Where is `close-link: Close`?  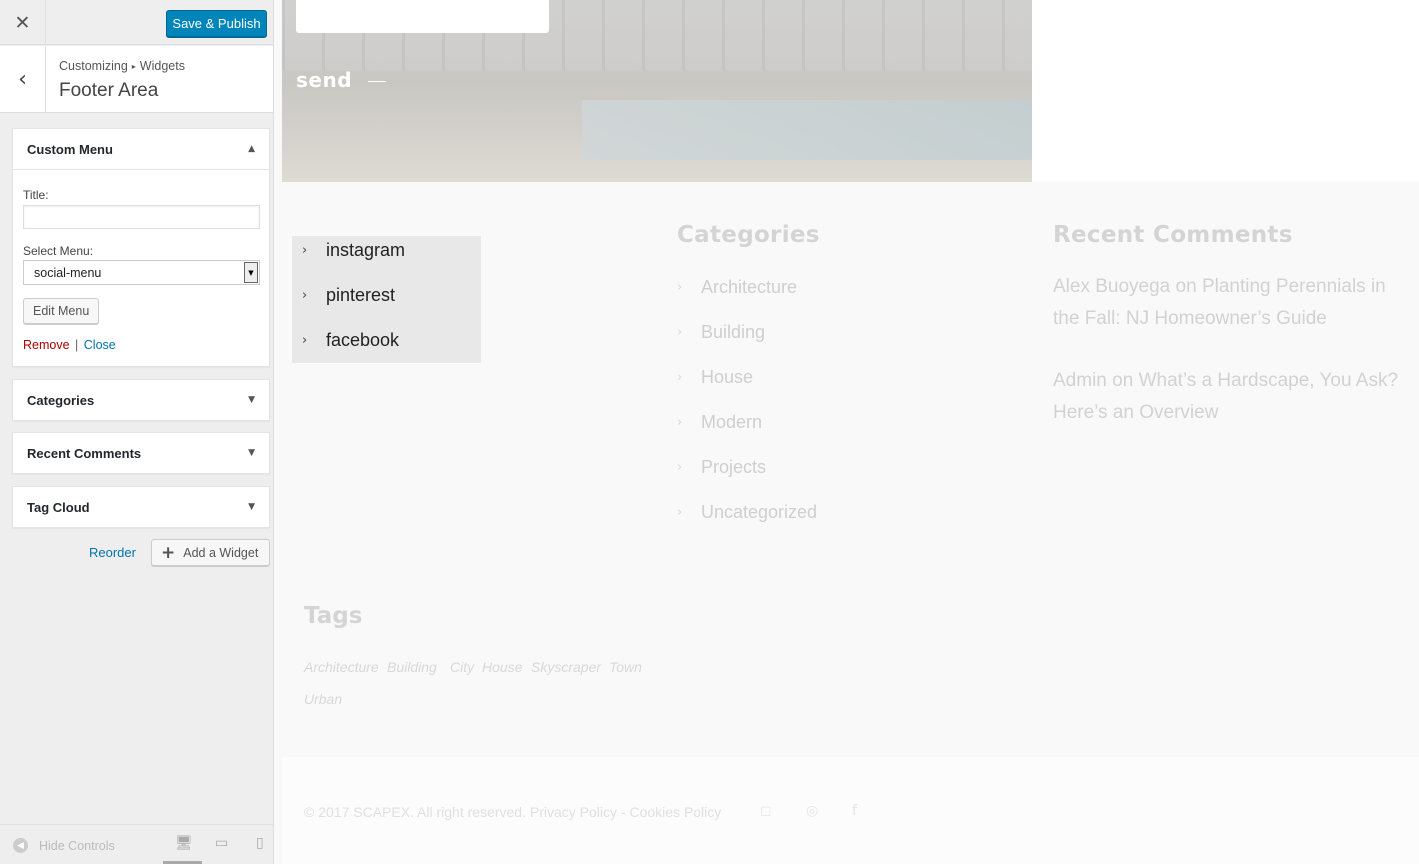
close-link: Close is located at coordinates (100, 345).